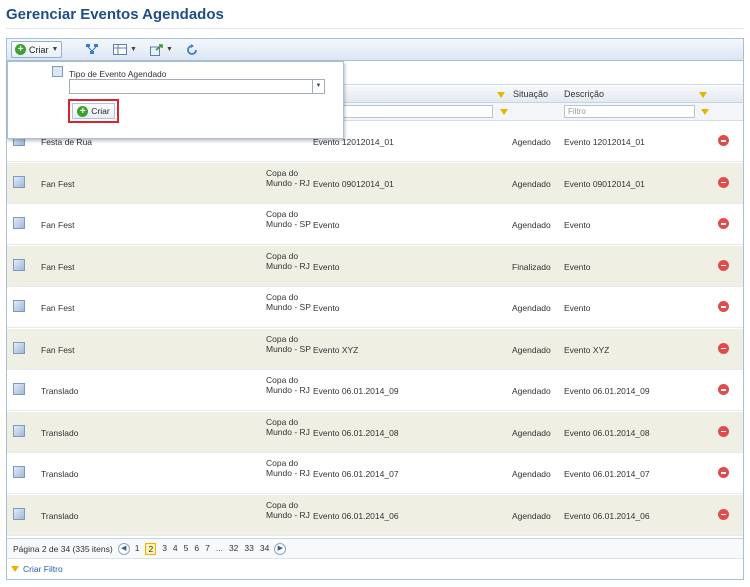 The image size is (750, 587). What do you see at coordinates (115, 14) in the screenshot?
I see `page-title: Gerenciar Eventos Agendados` at bounding box center [115, 14].